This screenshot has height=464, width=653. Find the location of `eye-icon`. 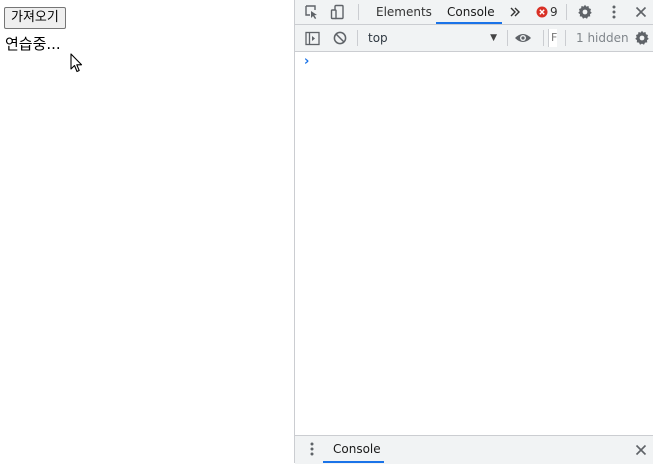

eye-icon is located at coordinates (523, 38).